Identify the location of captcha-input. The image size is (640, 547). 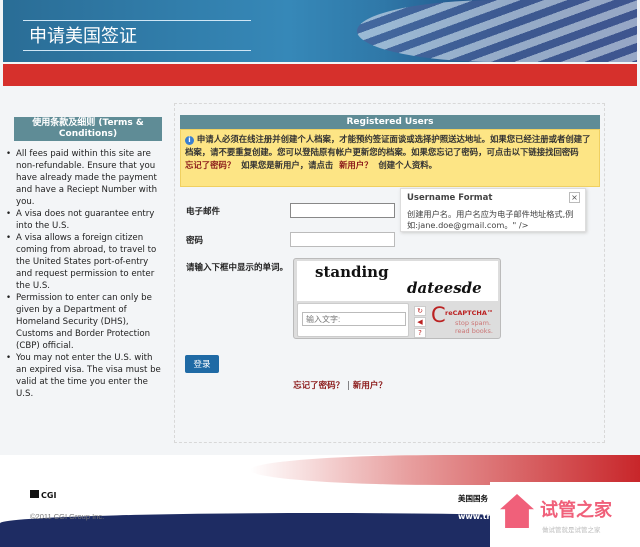
(354, 319).